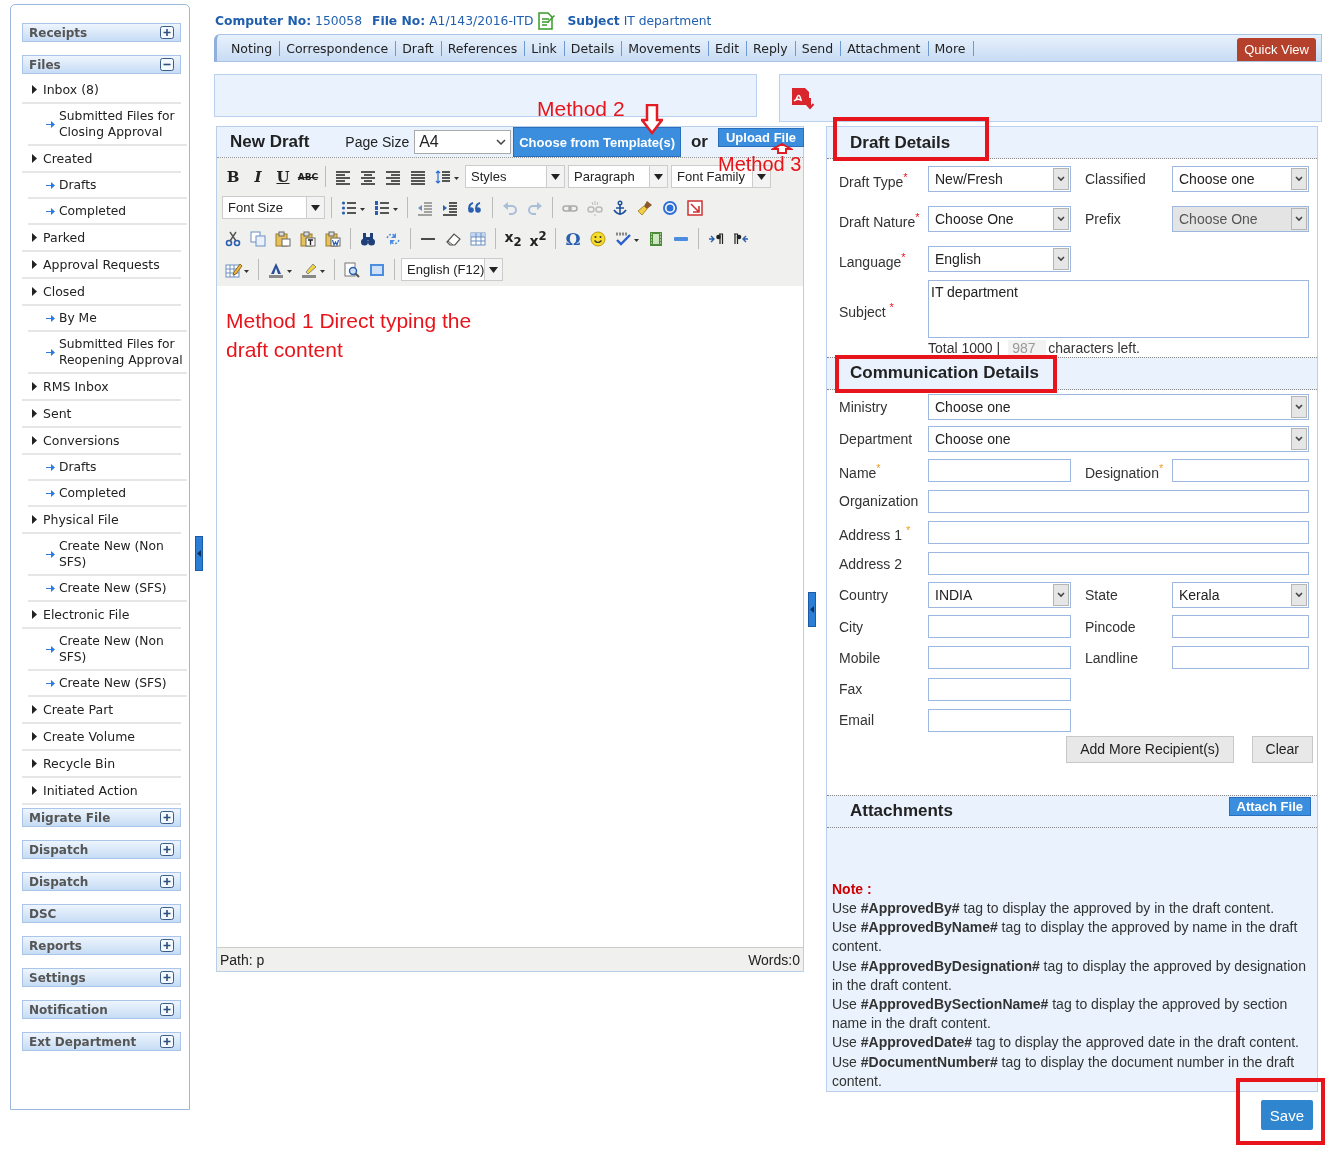  Describe the element at coordinates (233, 176) in the screenshot. I see `bold-button: B` at that location.